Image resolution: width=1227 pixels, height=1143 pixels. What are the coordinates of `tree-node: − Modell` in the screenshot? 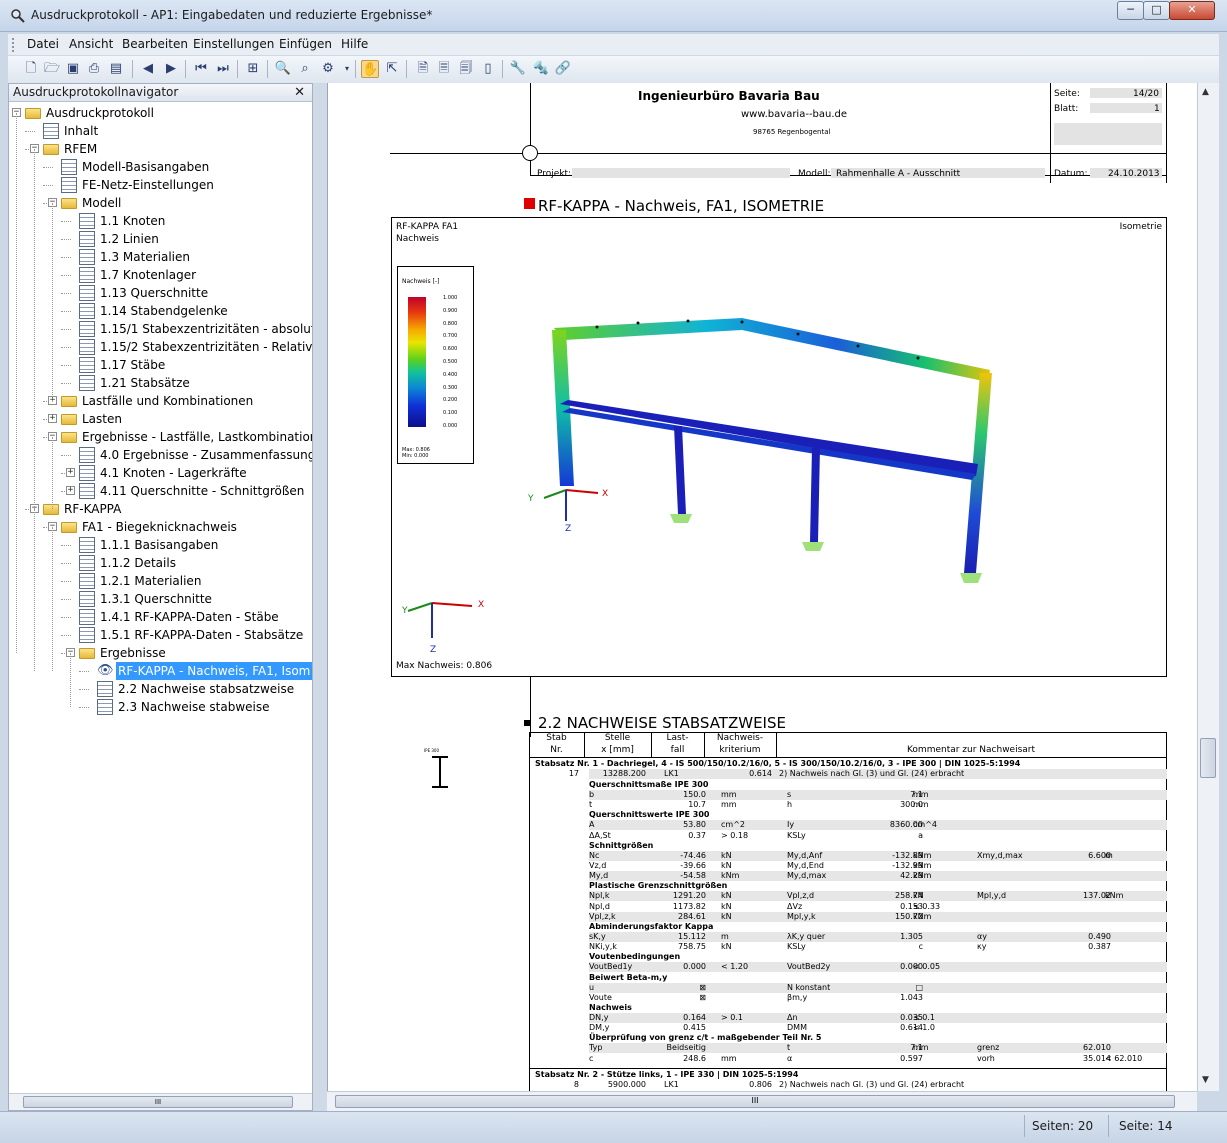 It's located at (160, 203).